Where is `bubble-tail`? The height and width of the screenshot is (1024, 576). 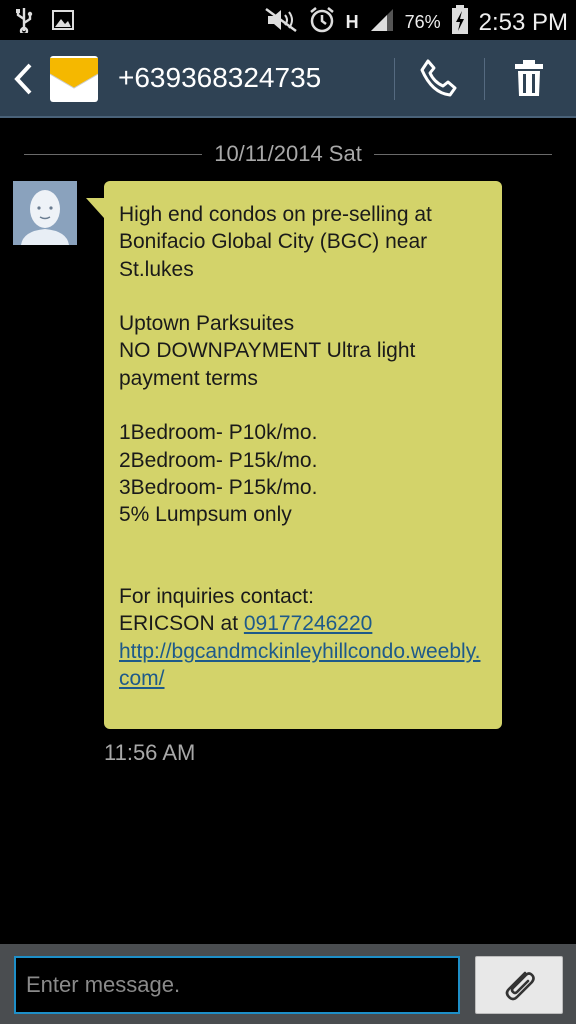 bubble-tail is located at coordinates (95, 208).